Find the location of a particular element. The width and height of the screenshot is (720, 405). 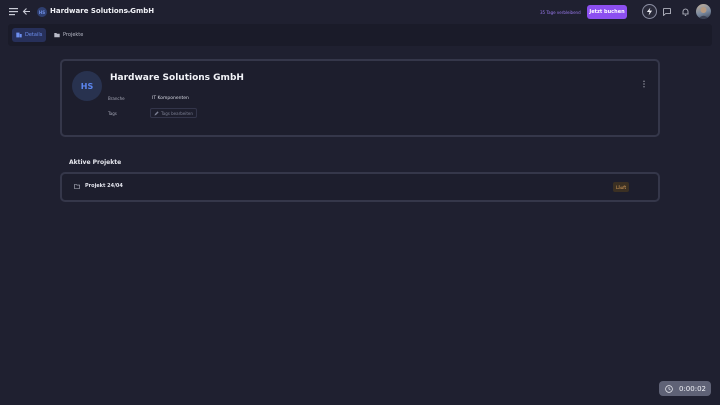

pencil-icon is located at coordinates (156, 112).